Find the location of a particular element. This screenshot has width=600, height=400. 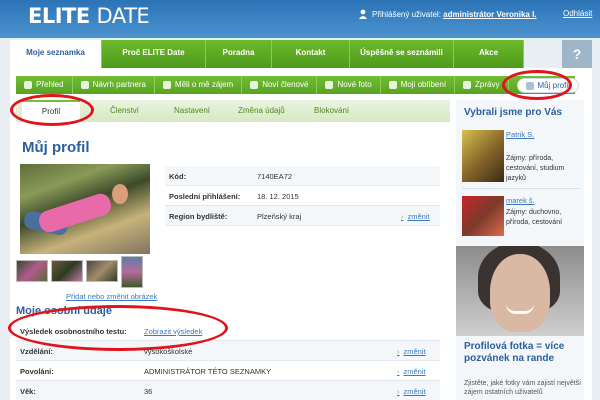

highlight-ring-personality-test is located at coordinates (118, 328).